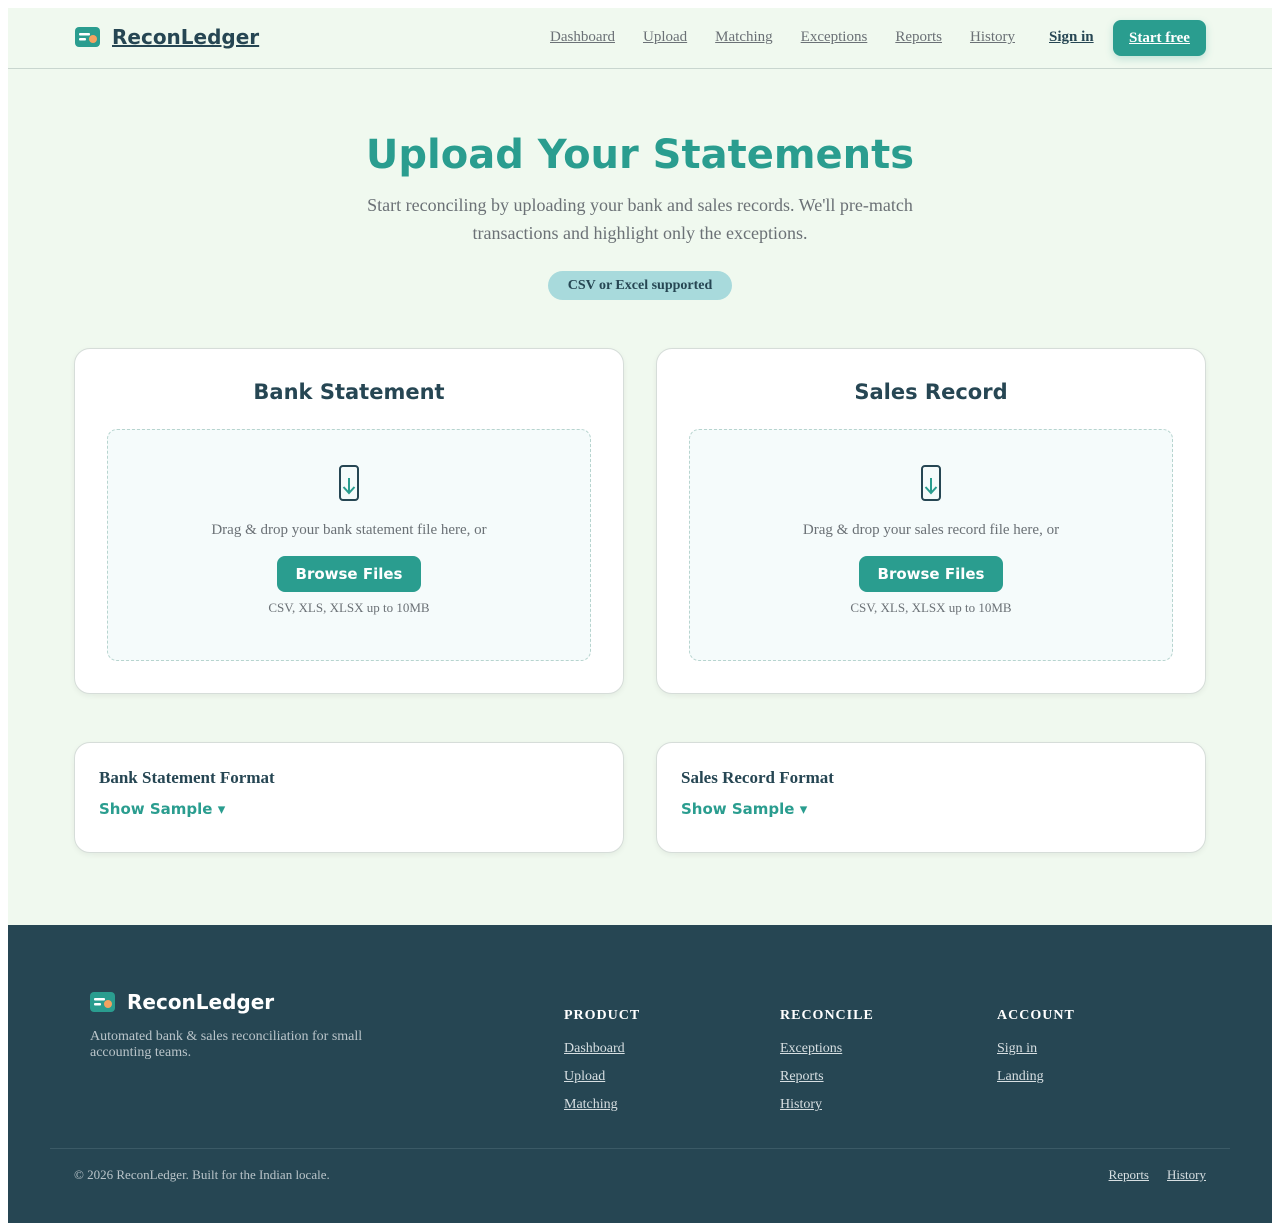  Describe the element at coordinates (186, 37) in the screenshot. I see `brand-name: ReconLedger` at that location.